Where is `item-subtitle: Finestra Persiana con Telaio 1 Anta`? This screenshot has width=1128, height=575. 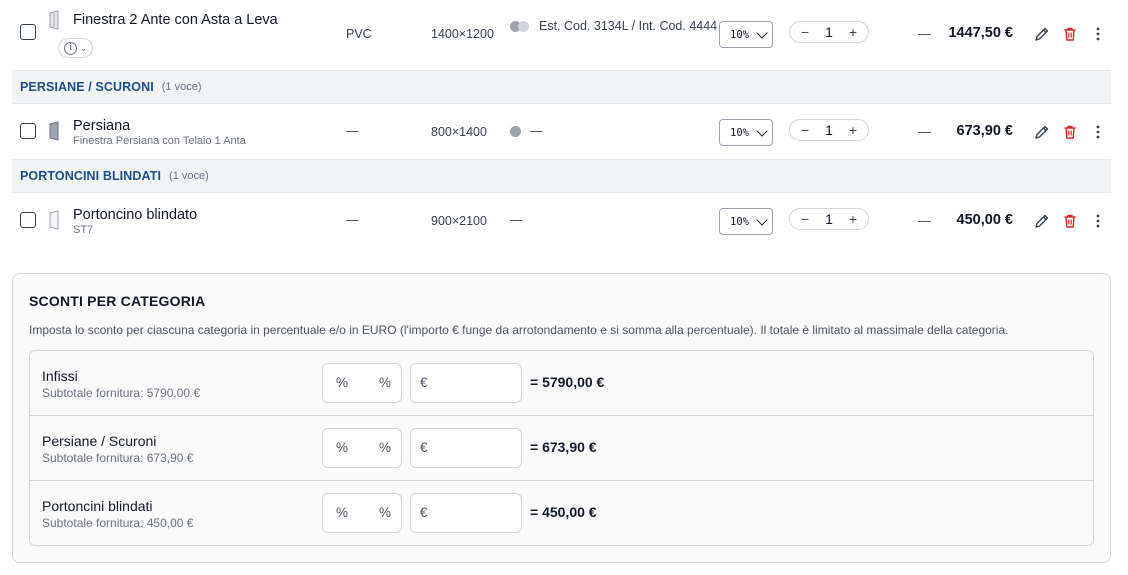
item-subtitle: Finestra Persiana con Telaio 1 Anta is located at coordinates (159, 141).